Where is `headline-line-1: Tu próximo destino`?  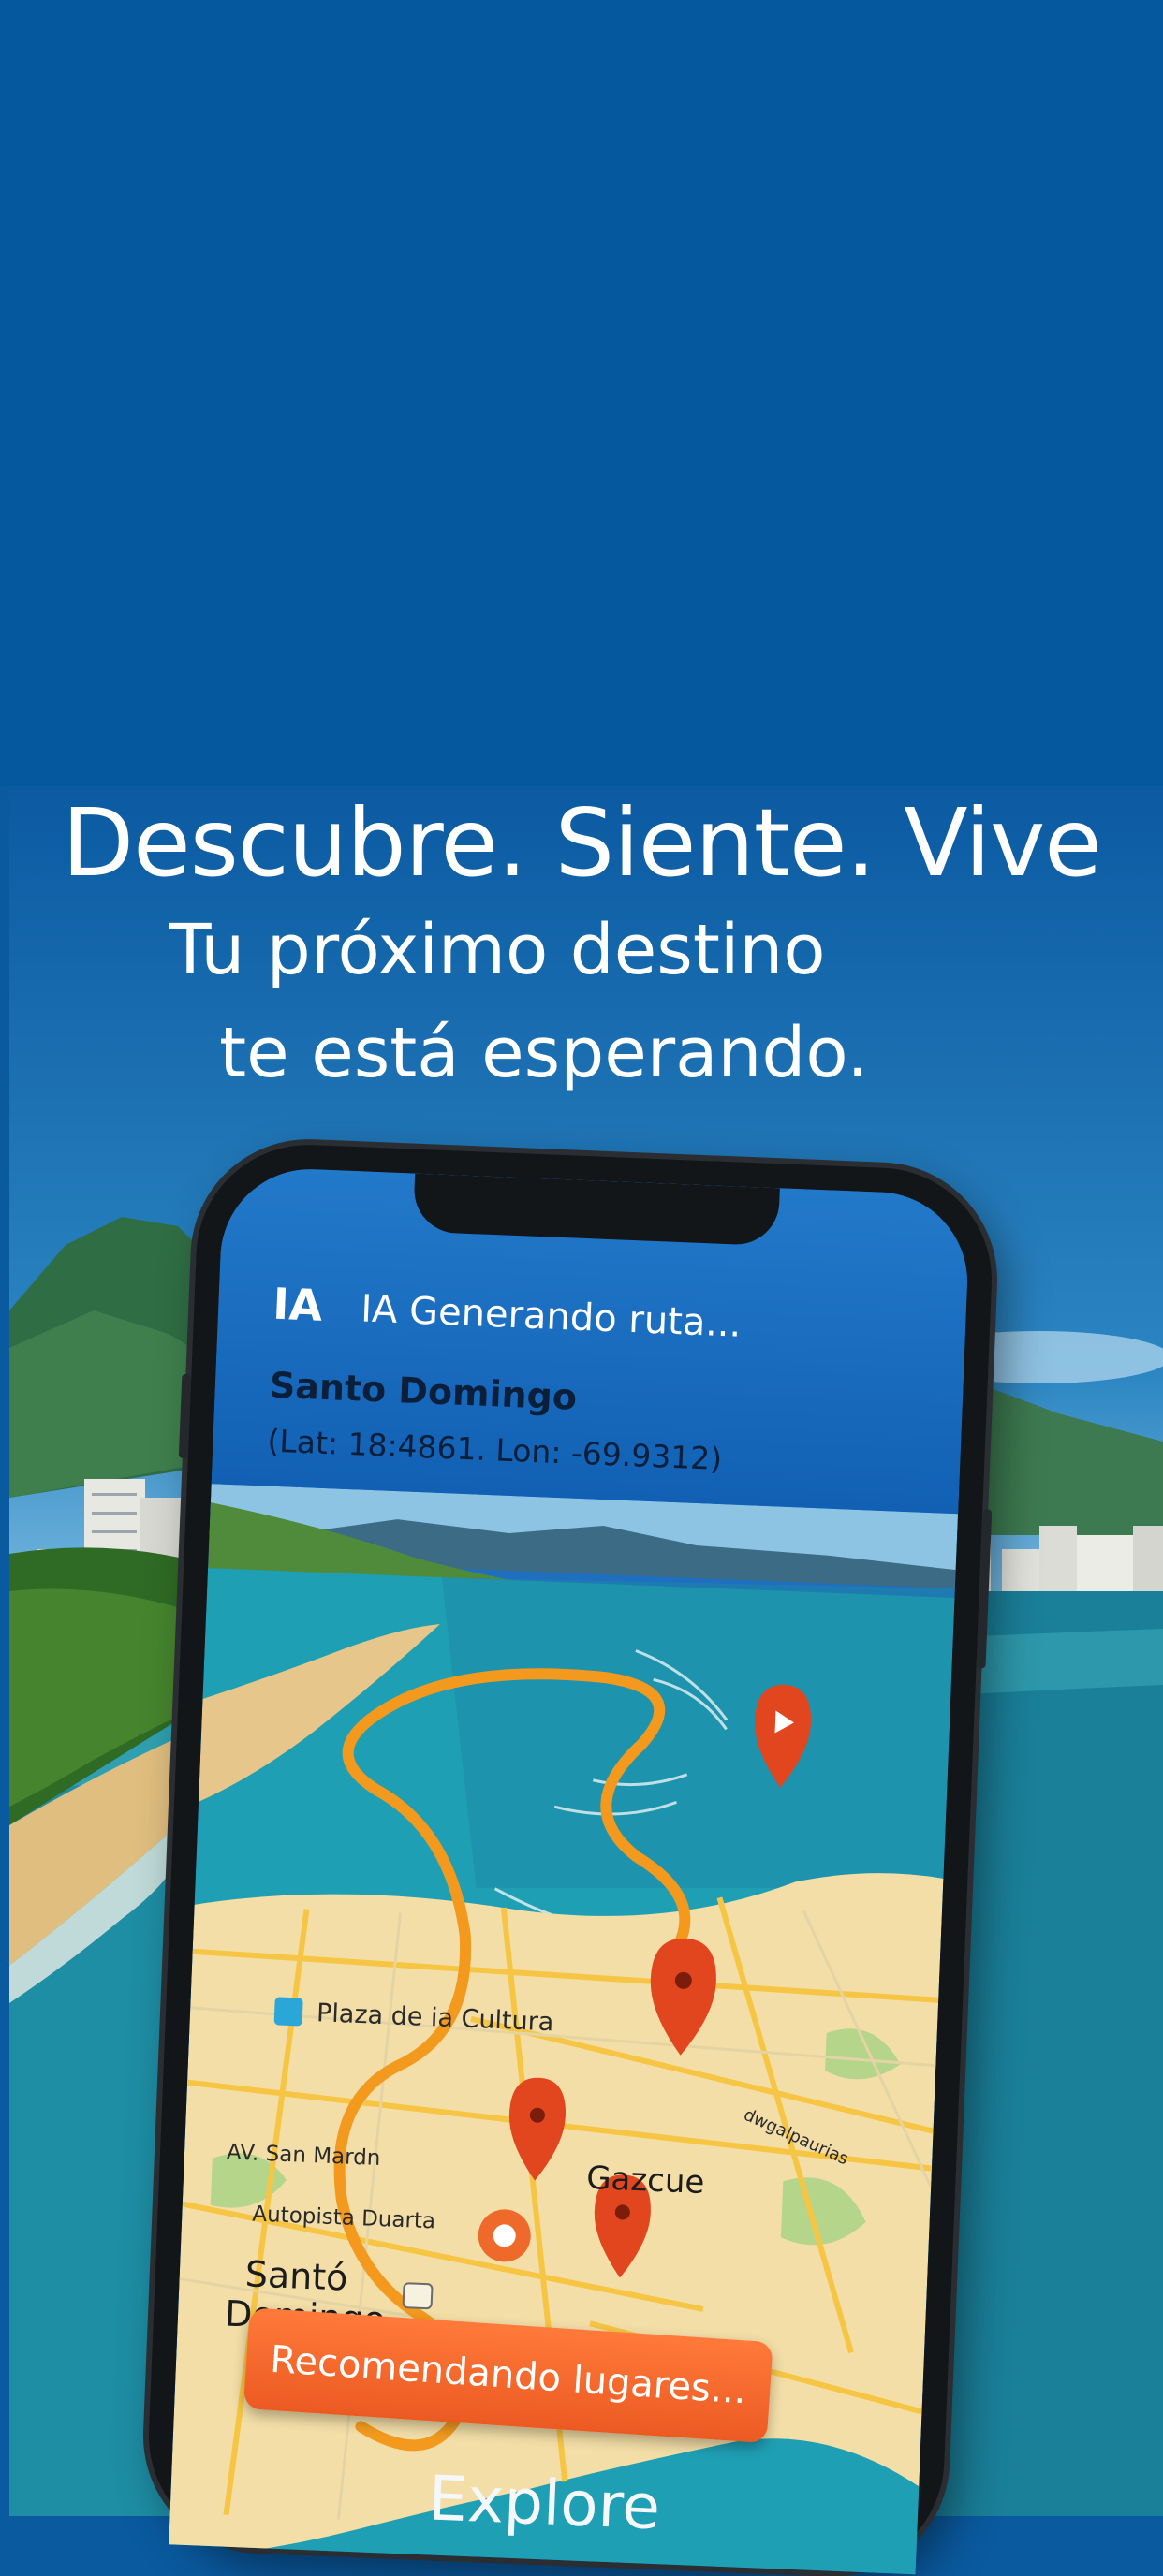 headline-line-1: Tu próximo destino is located at coordinates (498, 950).